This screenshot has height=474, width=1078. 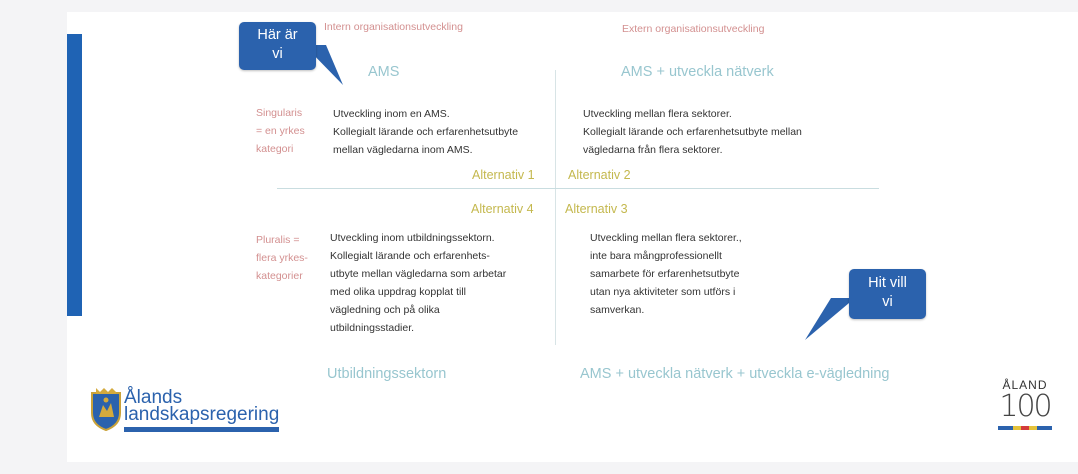 I want to click on row-label-line: Singularis, so click(x=279, y=113).